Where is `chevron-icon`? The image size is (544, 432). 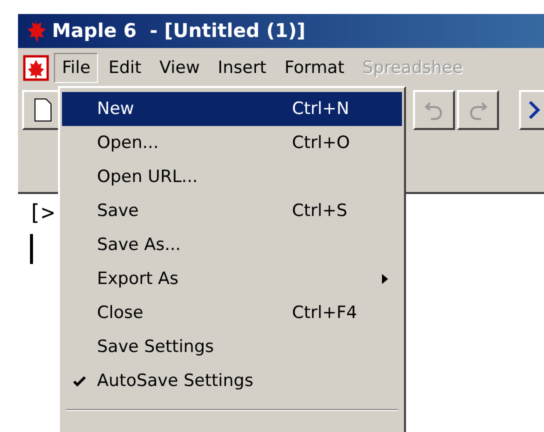 chevron-icon is located at coordinates (534, 110).